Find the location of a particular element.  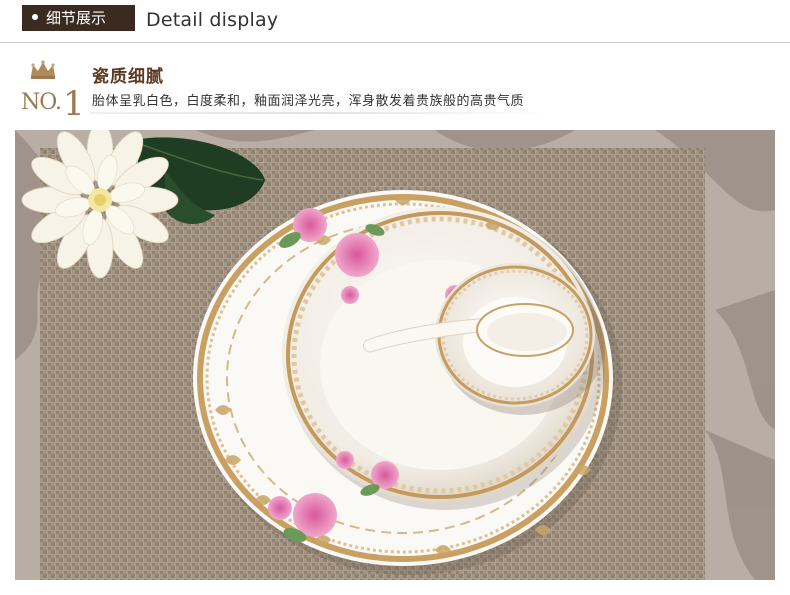

section-number: NO.1 is located at coordinates (53, 101).